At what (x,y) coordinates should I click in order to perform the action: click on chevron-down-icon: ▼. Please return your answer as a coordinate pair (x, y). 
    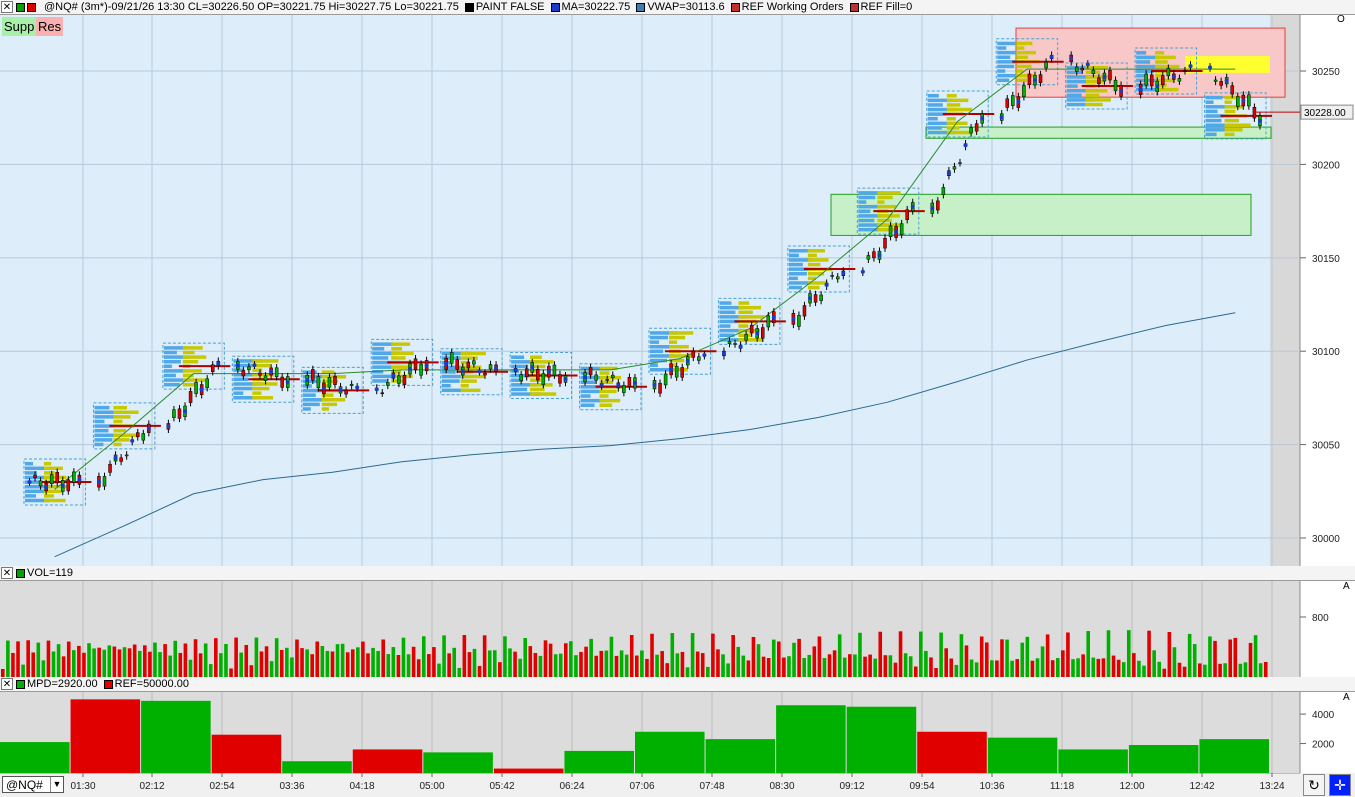
    Looking at the image, I should click on (56, 784).